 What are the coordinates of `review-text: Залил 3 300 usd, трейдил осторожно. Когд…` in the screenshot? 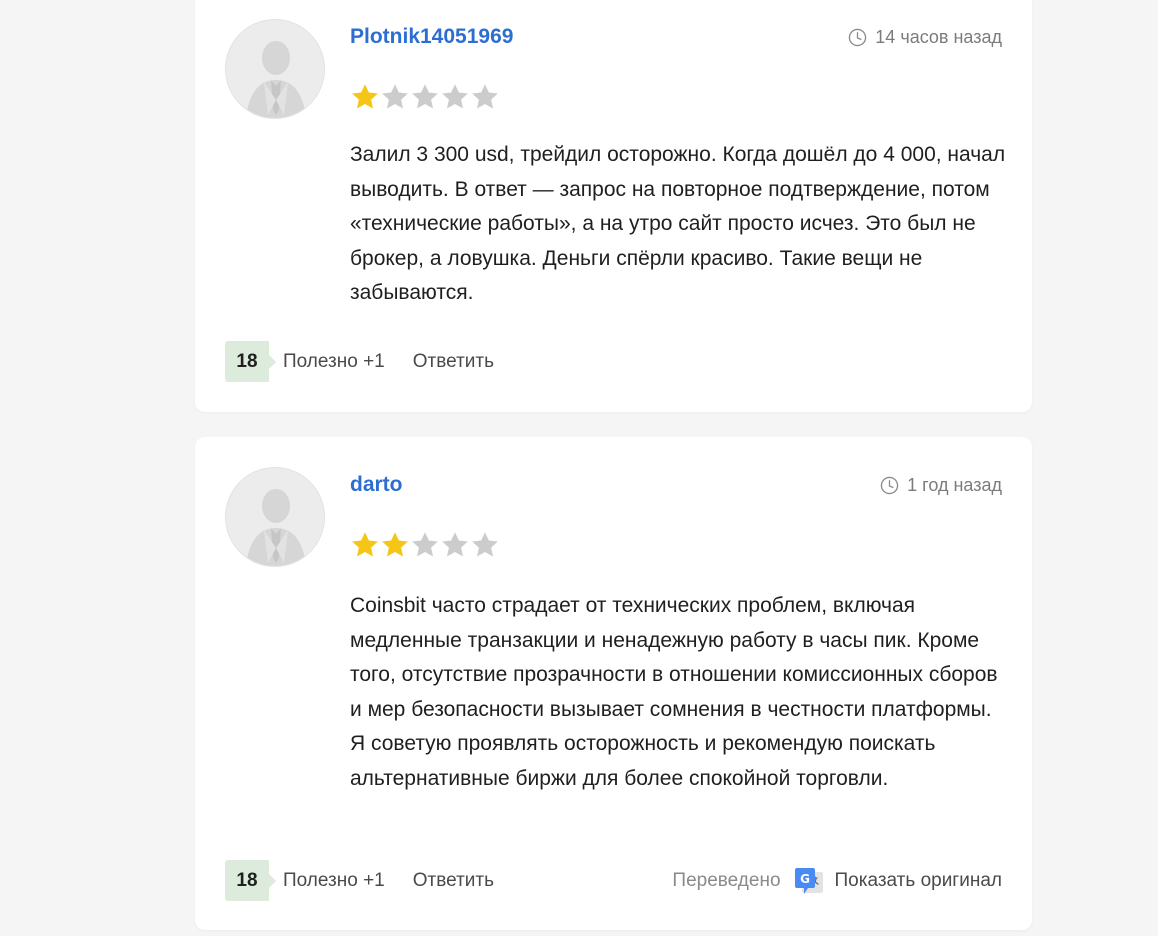 It's located at (678, 223).